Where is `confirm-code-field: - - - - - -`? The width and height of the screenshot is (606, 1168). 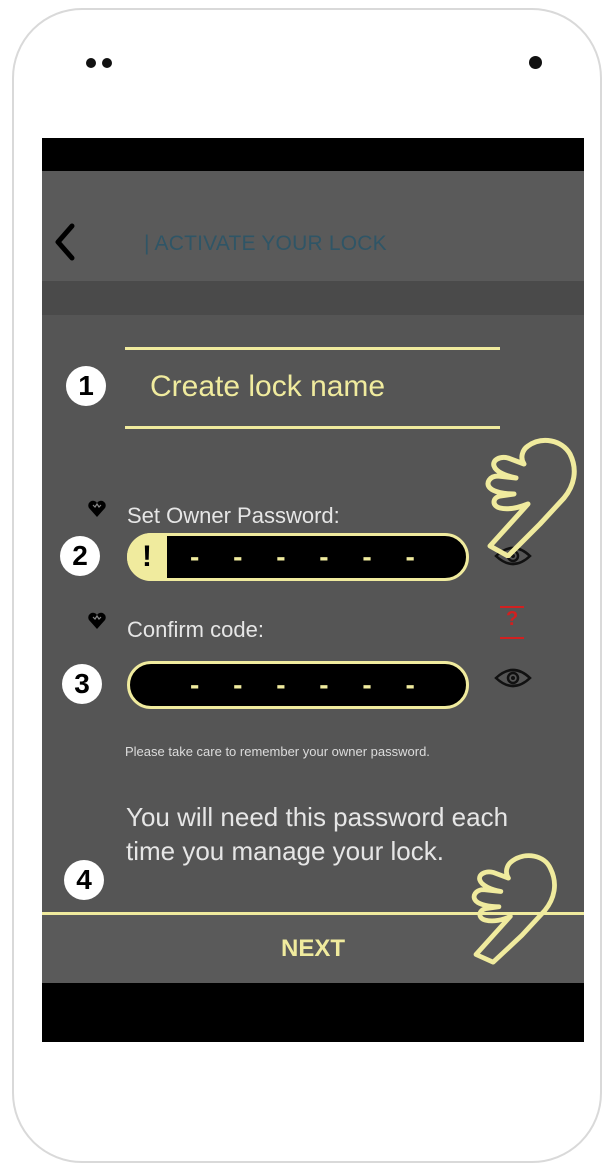 confirm-code-field: - - - - - - is located at coordinates (298, 685).